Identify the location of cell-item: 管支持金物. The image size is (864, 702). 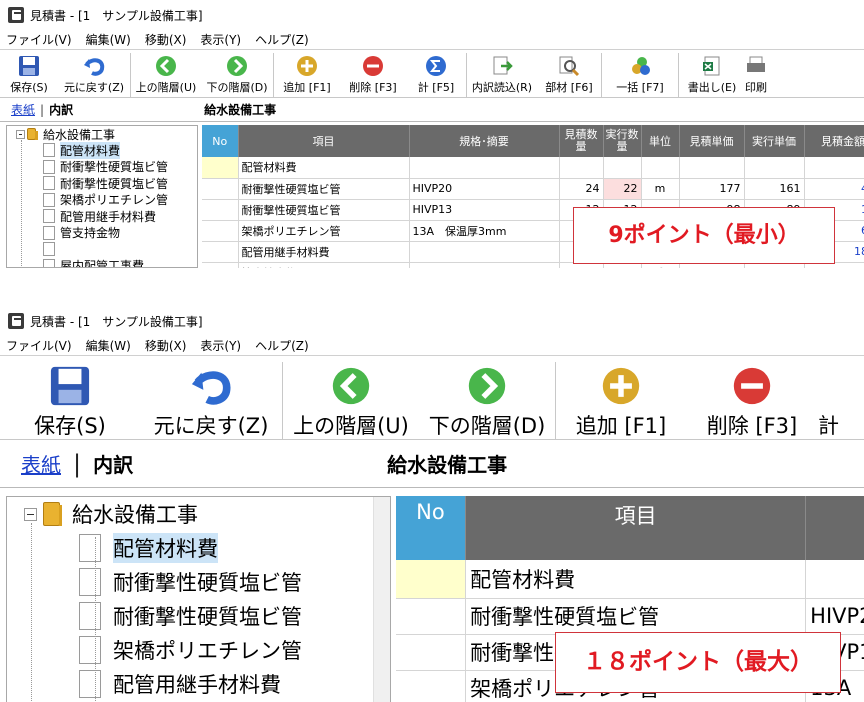
(324, 265).